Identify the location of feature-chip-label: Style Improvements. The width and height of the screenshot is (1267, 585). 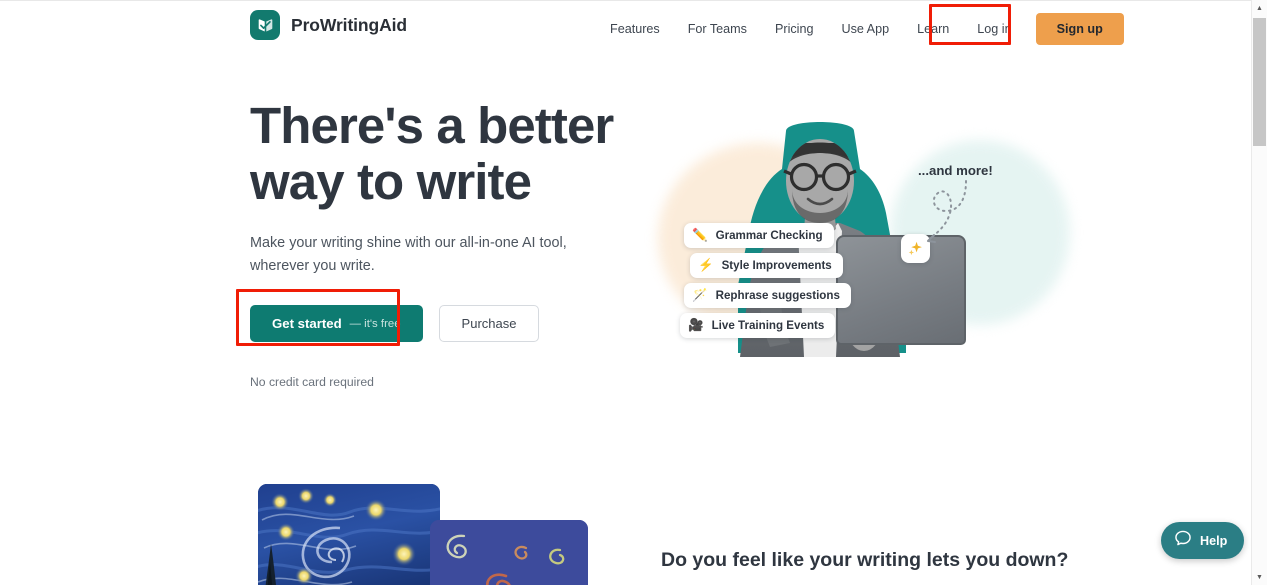
(776, 265).